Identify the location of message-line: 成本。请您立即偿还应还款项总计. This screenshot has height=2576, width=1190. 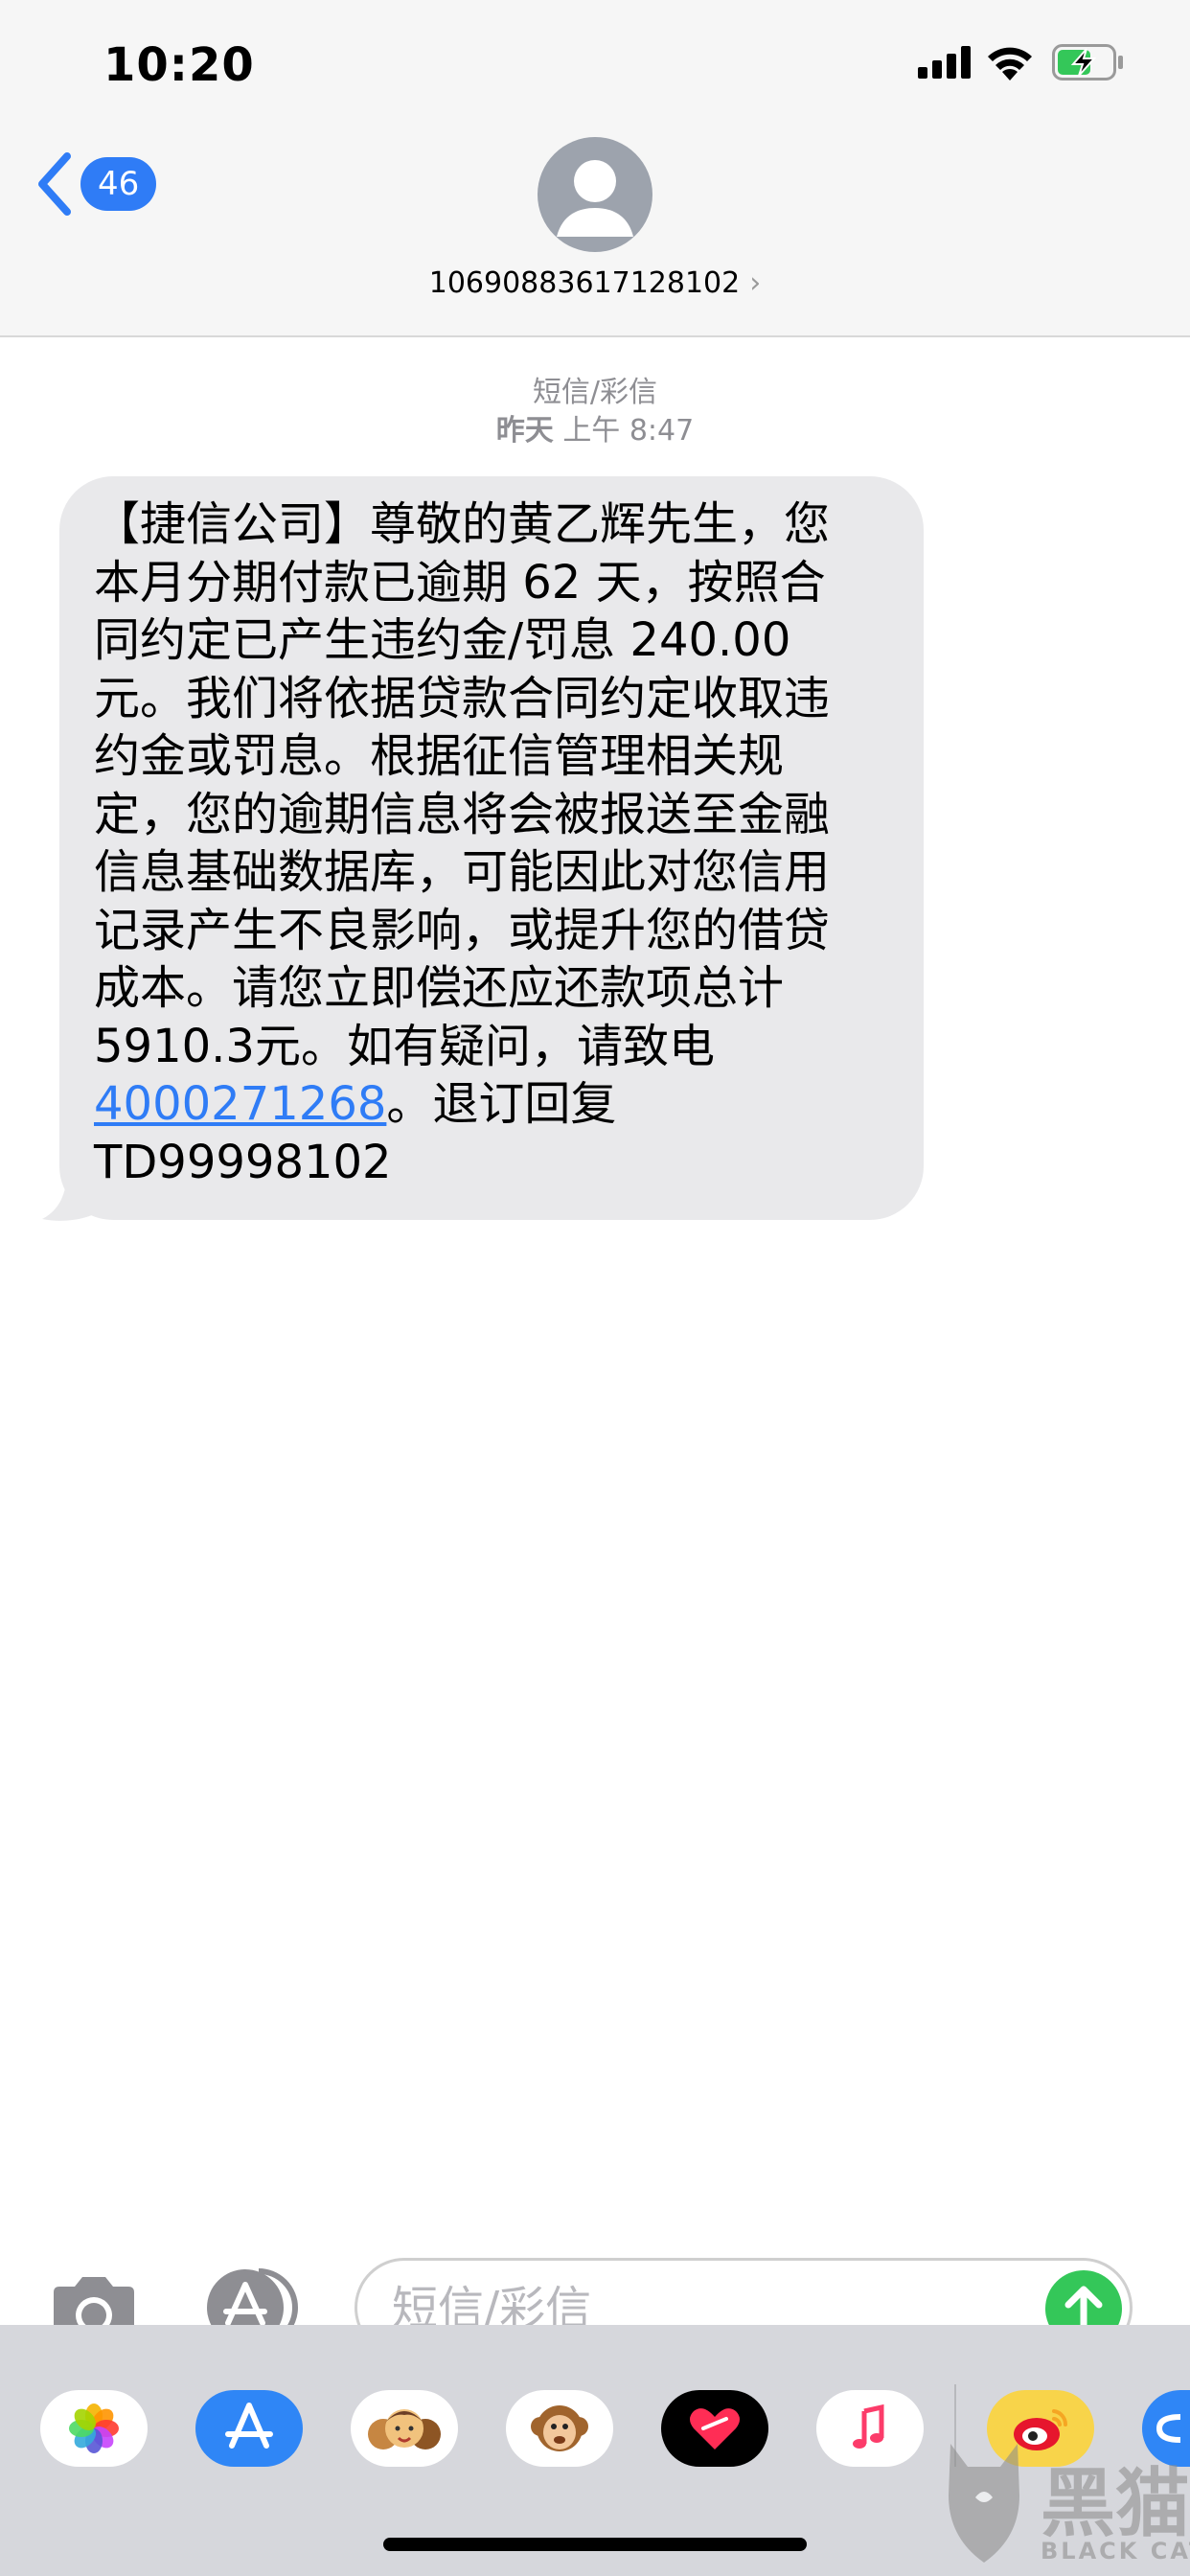
(440, 988).